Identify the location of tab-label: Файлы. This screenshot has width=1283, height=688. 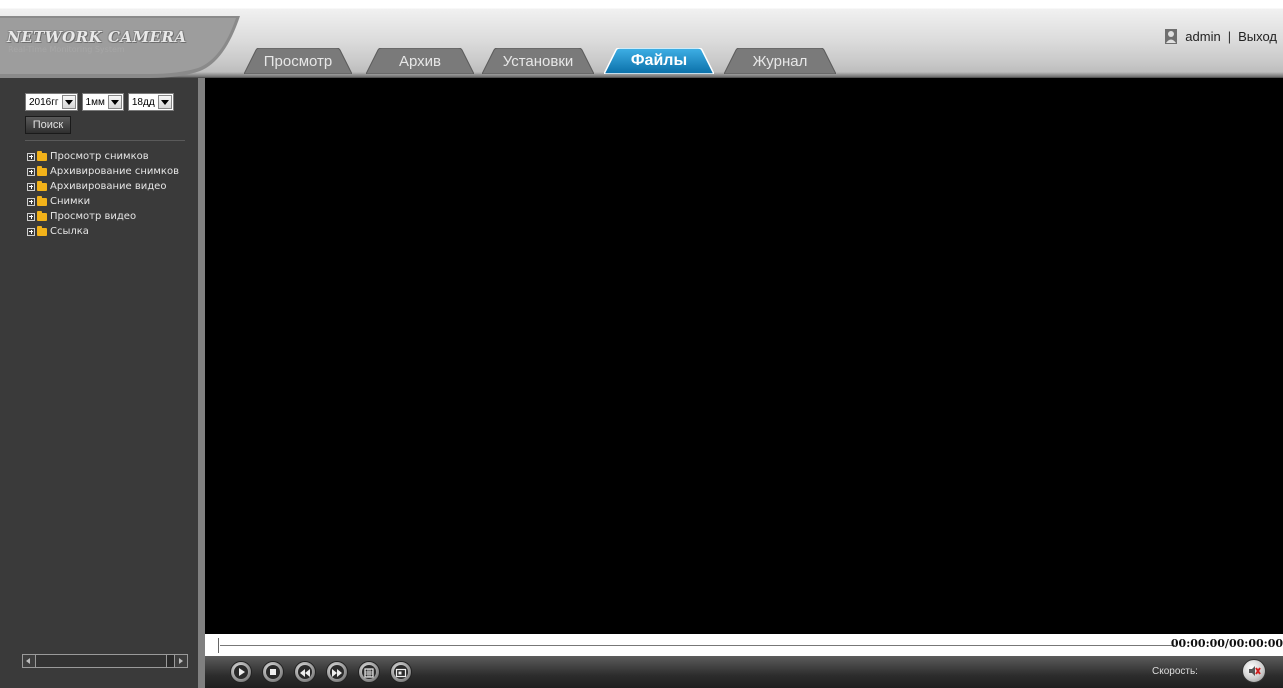
(659, 60).